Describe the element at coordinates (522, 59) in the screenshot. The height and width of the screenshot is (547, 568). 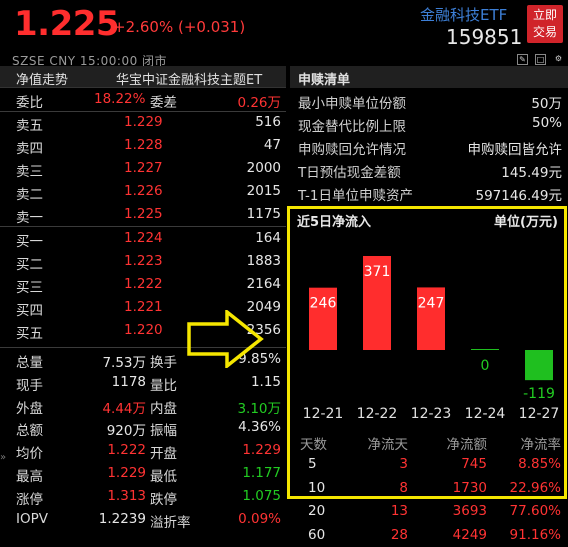
I see `edit-icon: ✎` at that location.